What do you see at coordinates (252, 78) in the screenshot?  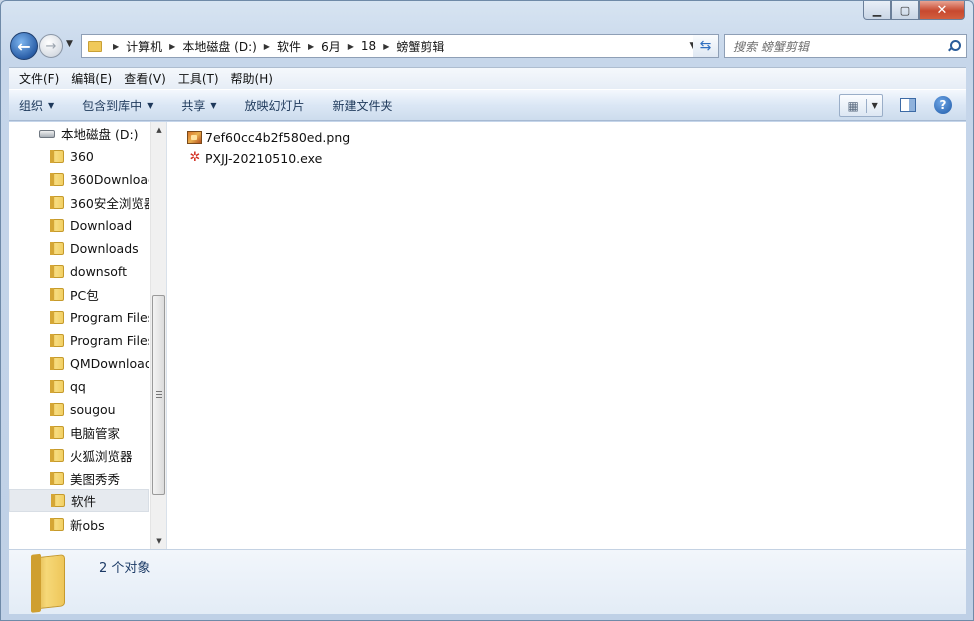 I see `menu-help: 帮助(H)` at bounding box center [252, 78].